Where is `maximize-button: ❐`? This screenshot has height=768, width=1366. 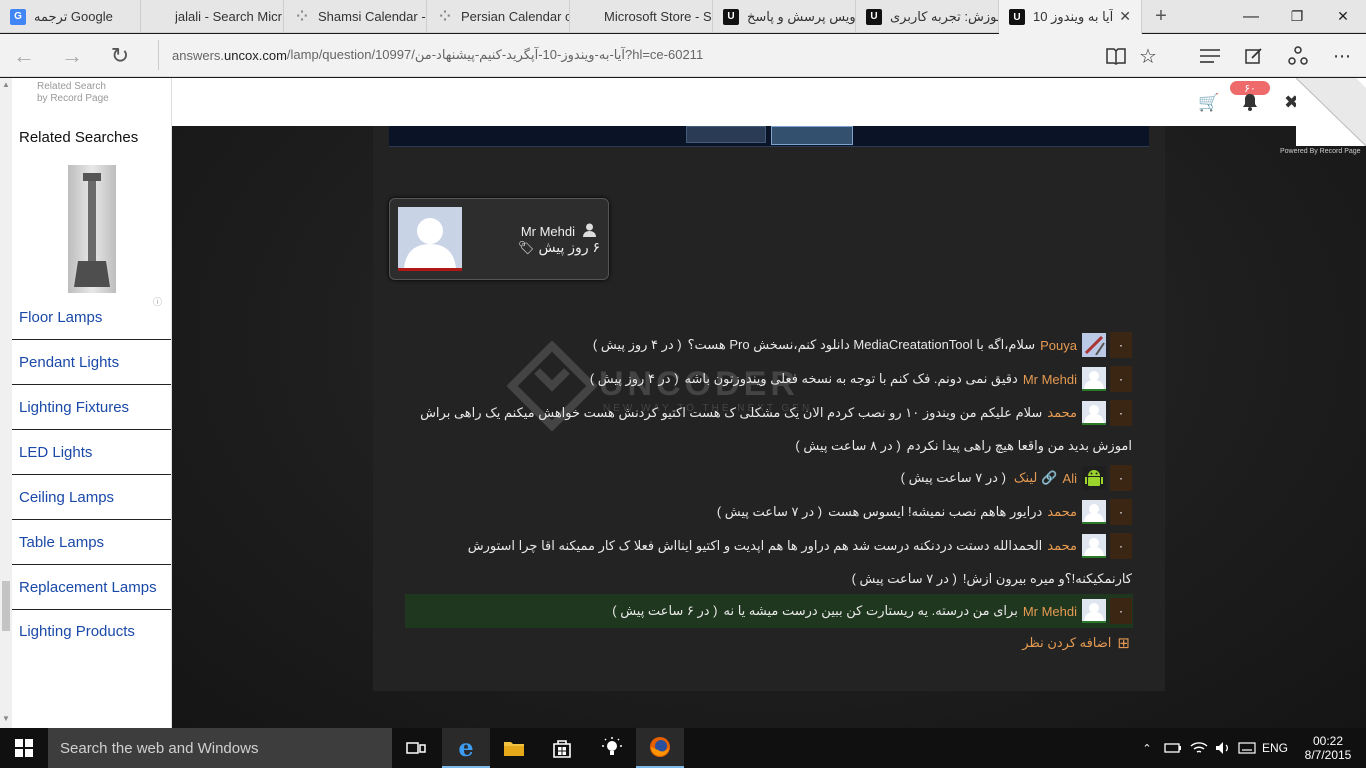
maximize-button: ❐ is located at coordinates (1297, 16).